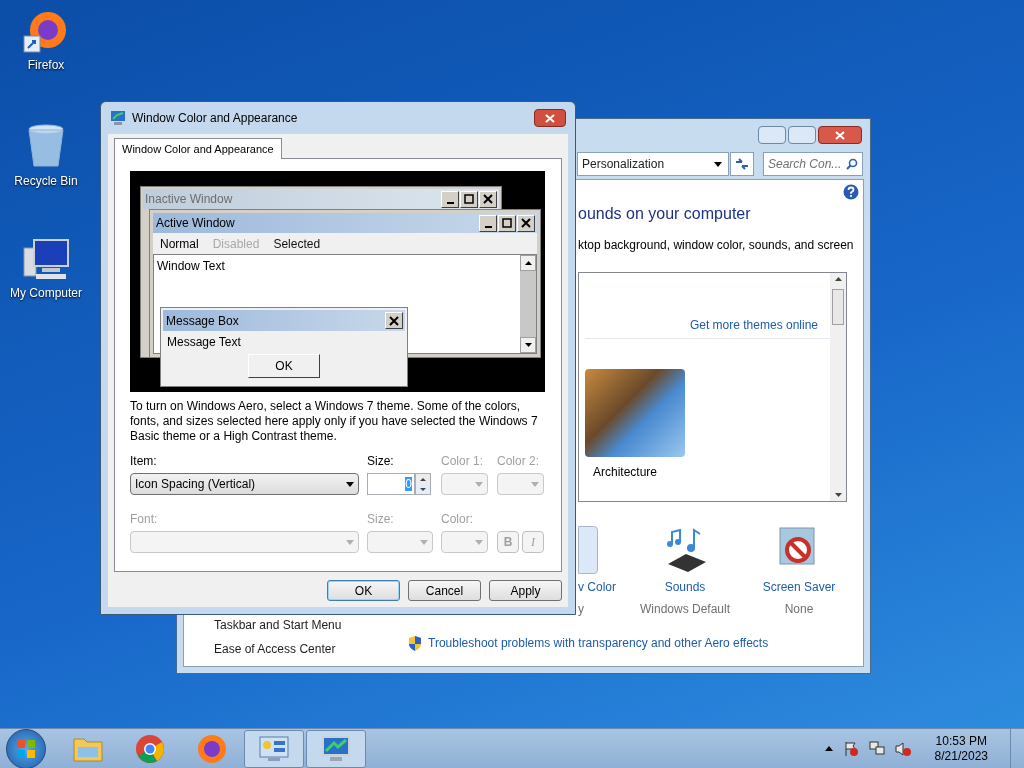 This screenshot has height=768, width=1024. Describe the element at coordinates (707, 472) in the screenshot. I see `theme-label: Architecture` at that location.